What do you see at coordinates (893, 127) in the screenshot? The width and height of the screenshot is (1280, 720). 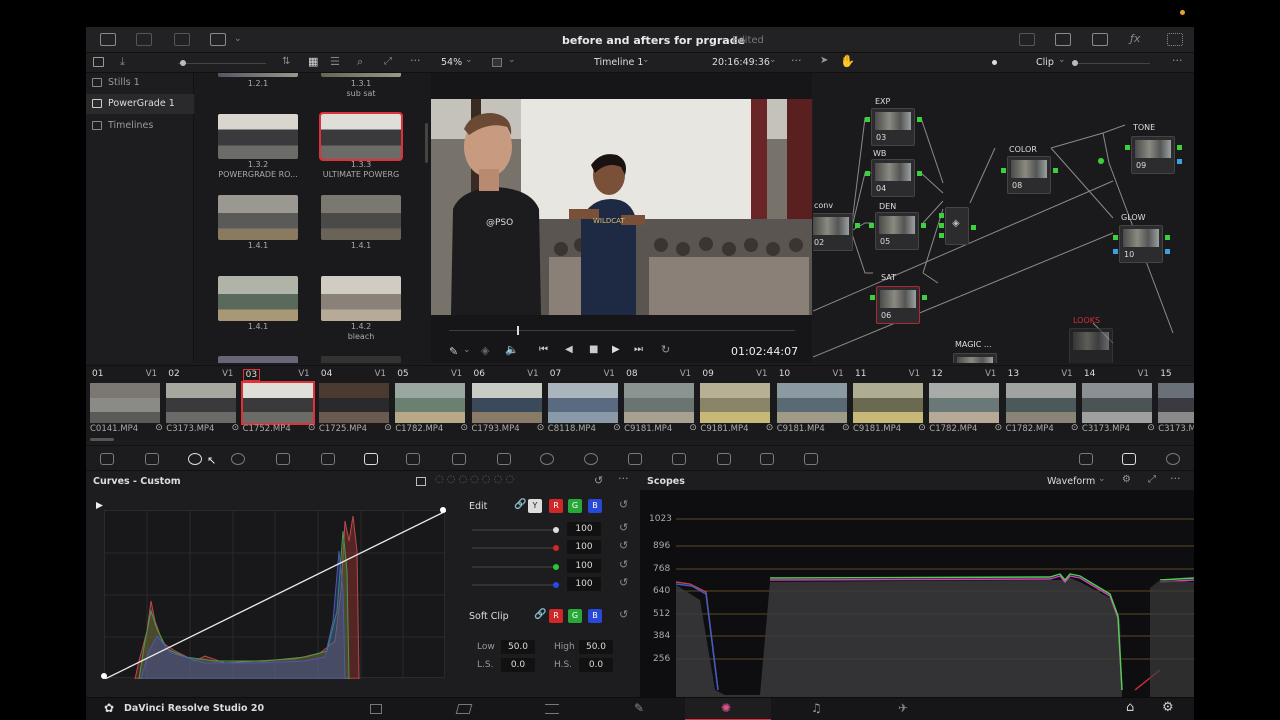 I see `node-exp: 03` at bounding box center [893, 127].